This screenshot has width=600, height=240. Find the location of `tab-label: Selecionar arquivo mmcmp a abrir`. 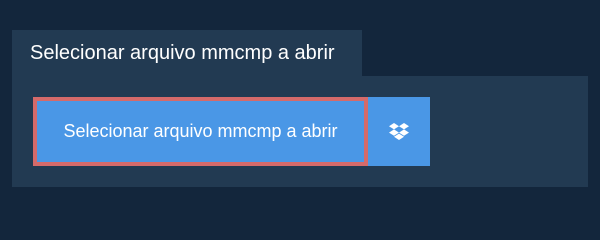

tab-label: Selecionar arquivo mmcmp a abrir is located at coordinates (182, 53).